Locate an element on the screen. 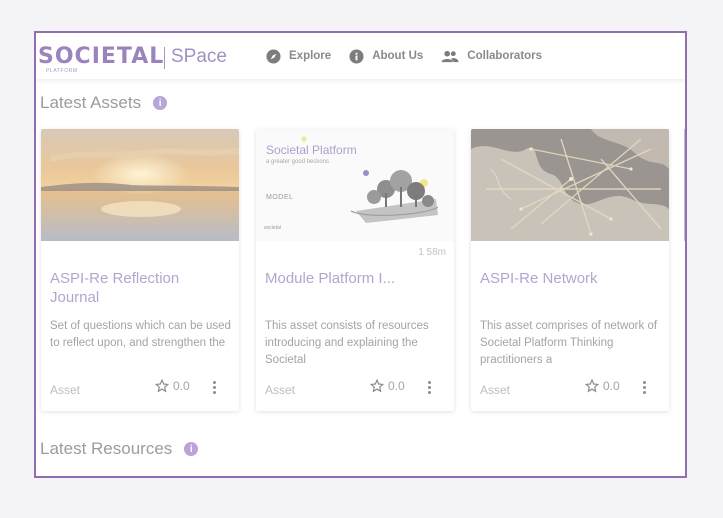 The image size is (723, 518). latest-assets-title: Latest Assets is located at coordinates (91, 102).